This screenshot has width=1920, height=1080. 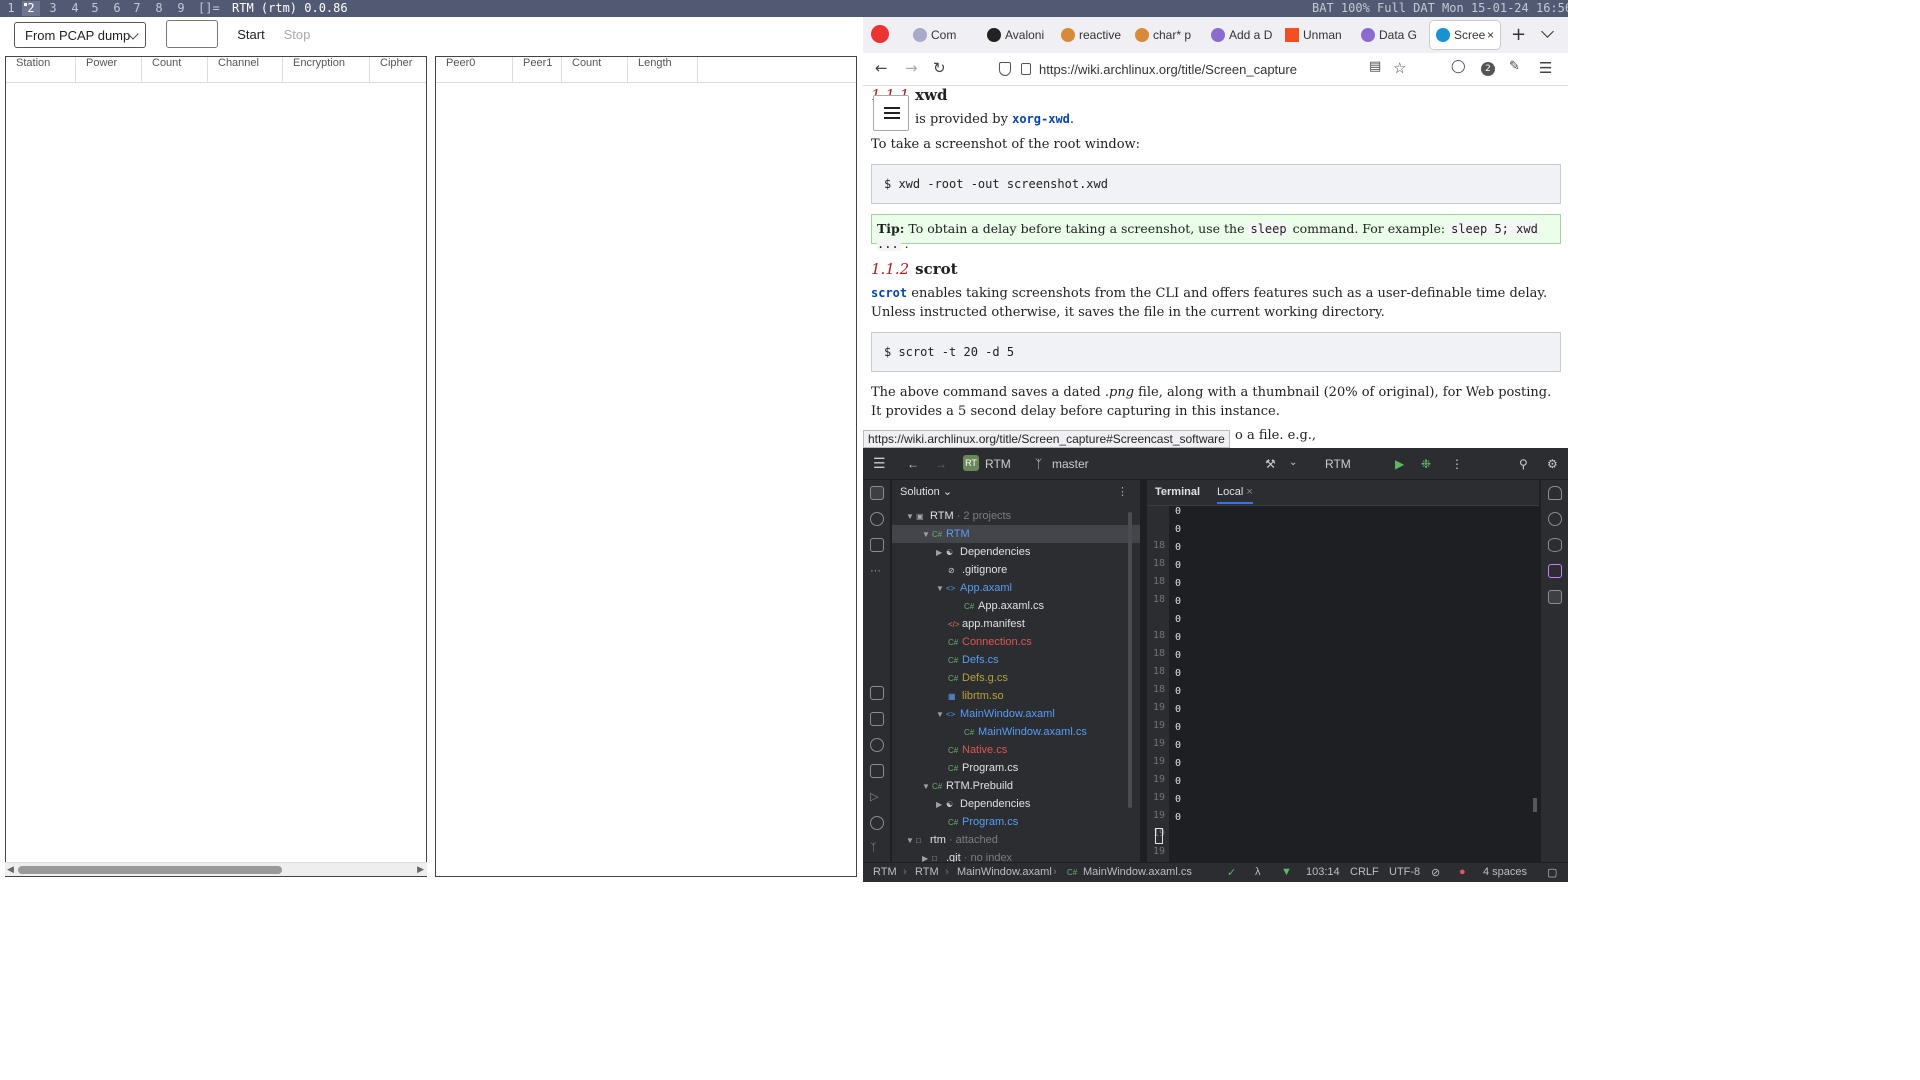 What do you see at coordinates (1235, 495) in the screenshot?
I see `terminal-session-tab: Local ×` at bounding box center [1235, 495].